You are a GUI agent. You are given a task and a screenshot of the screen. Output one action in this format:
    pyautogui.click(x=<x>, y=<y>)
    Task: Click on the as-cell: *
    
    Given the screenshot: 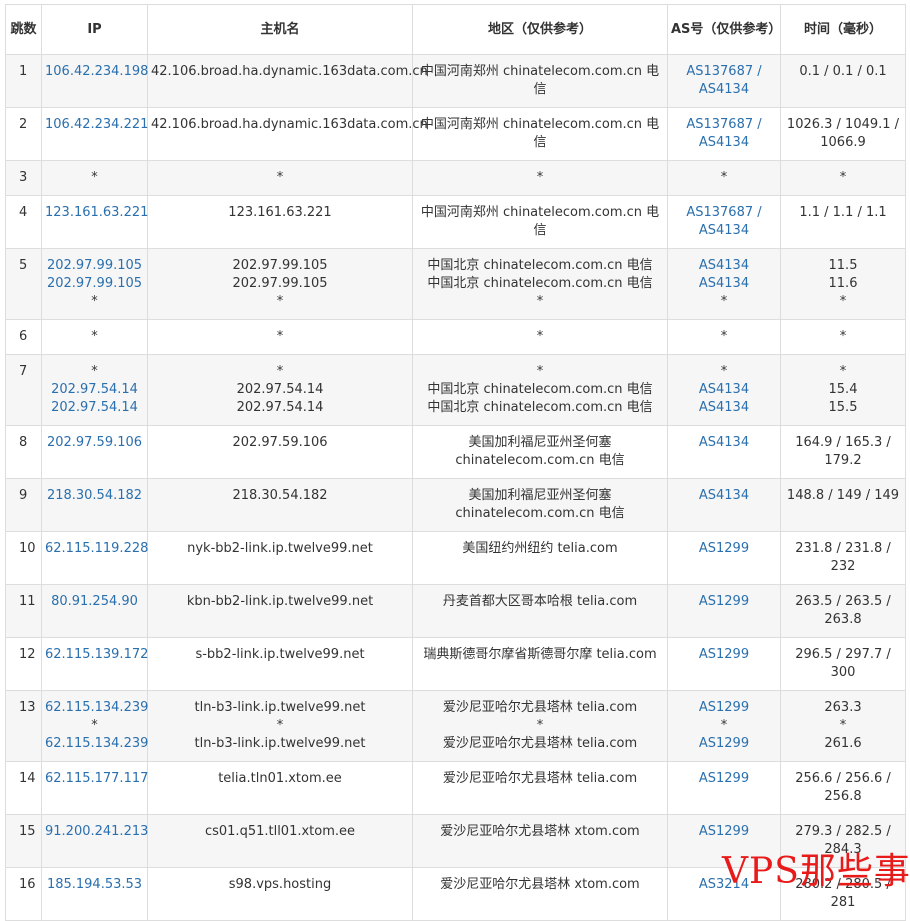 What is the action you would take?
    pyautogui.click(x=724, y=337)
    